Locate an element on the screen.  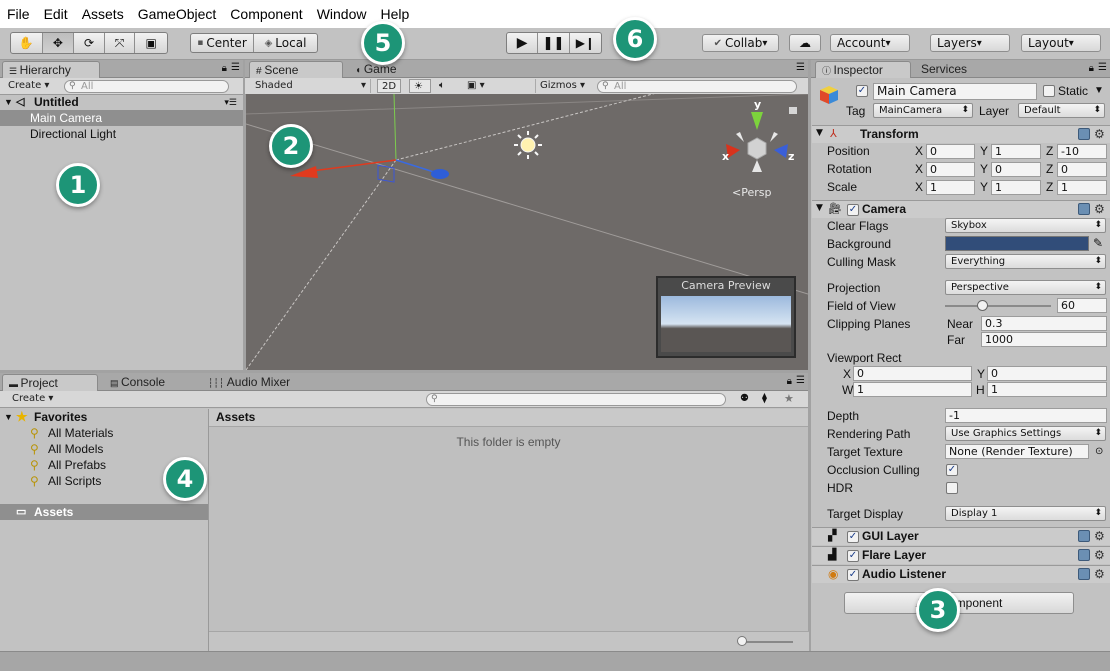
clear-flags-dropdown: Skybox is located at coordinates (1025, 225).